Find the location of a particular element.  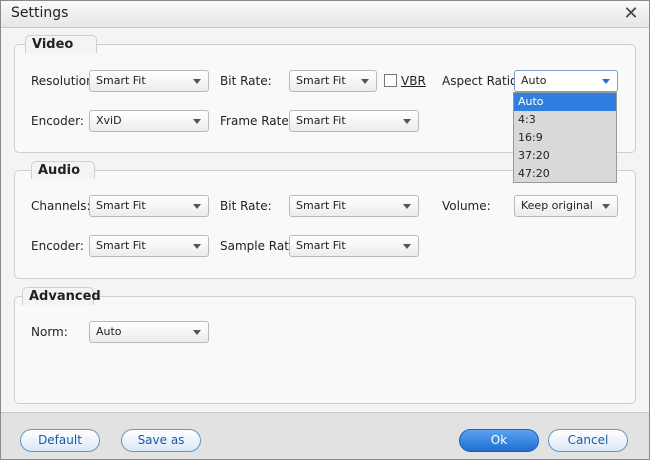

aspect-option-16-9: 16:9 is located at coordinates (565, 138).